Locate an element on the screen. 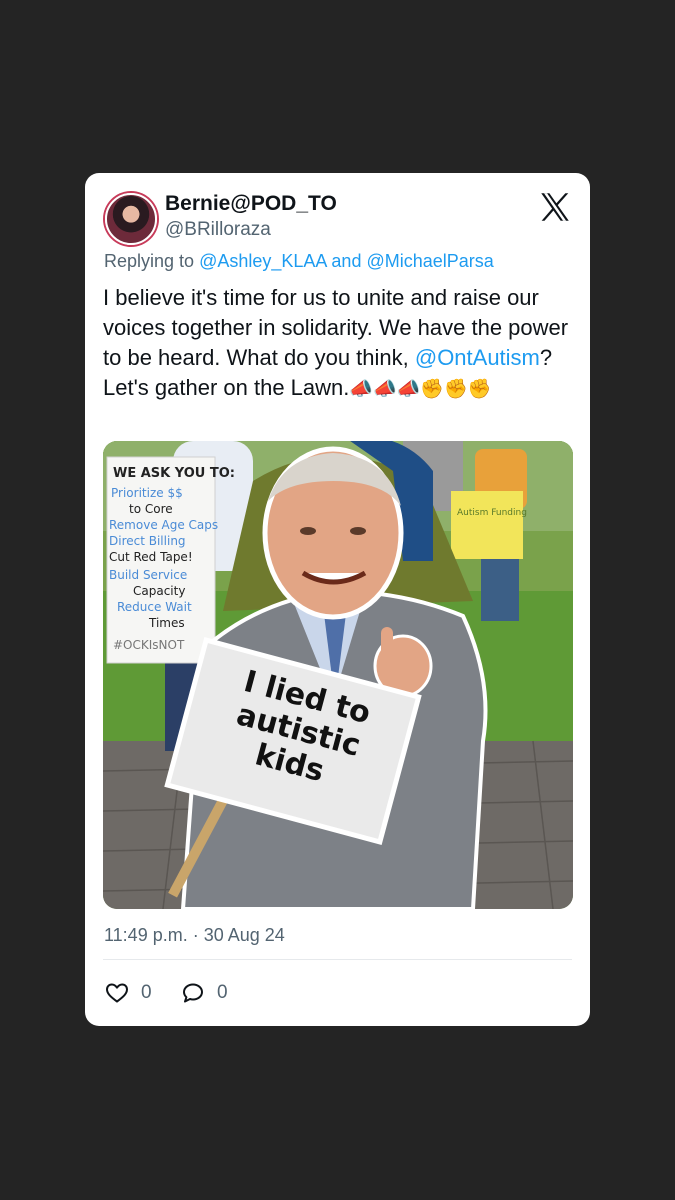  sign-left-line: #OCKIsNOT is located at coordinates (149, 645).